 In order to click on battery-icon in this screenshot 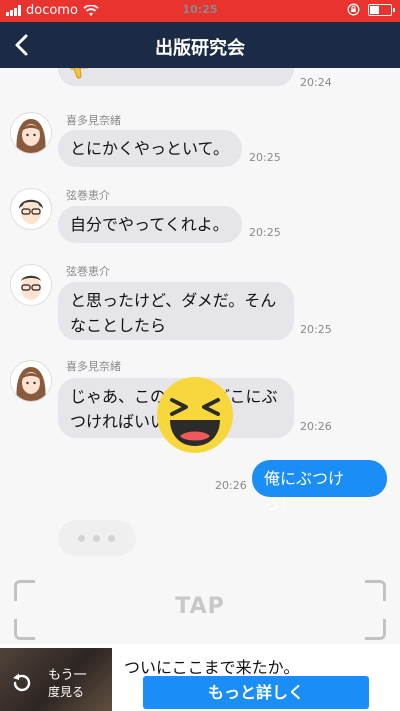, I will do `click(381, 9)`.